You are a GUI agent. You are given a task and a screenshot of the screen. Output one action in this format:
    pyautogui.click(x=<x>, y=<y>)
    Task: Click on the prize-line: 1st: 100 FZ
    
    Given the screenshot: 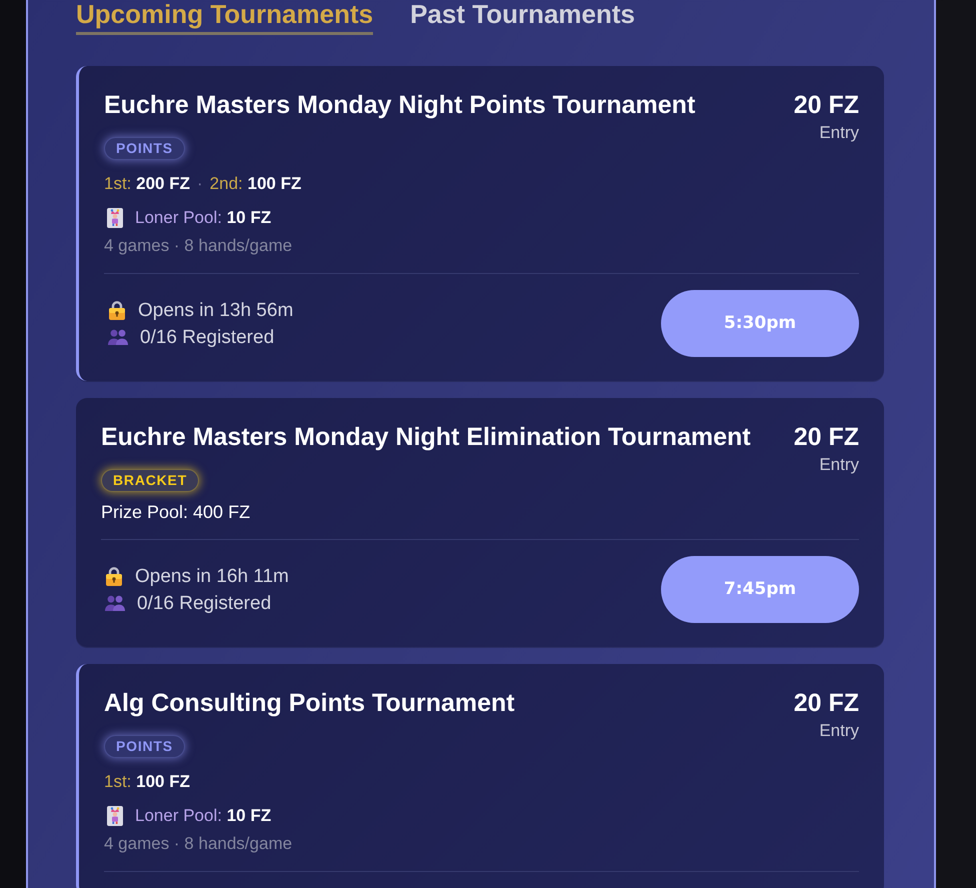 What is the action you would take?
    pyautogui.click(x=147, y=782)
    